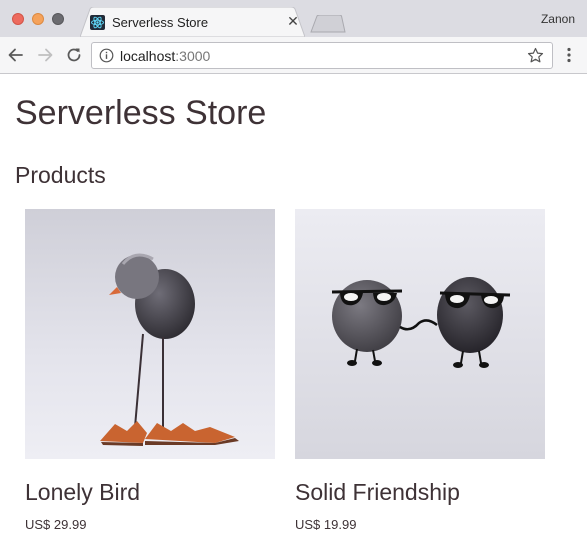  Describe the element at coordinates (97, 22) in the screenshot. I see `react-favicon-icon` at that location.